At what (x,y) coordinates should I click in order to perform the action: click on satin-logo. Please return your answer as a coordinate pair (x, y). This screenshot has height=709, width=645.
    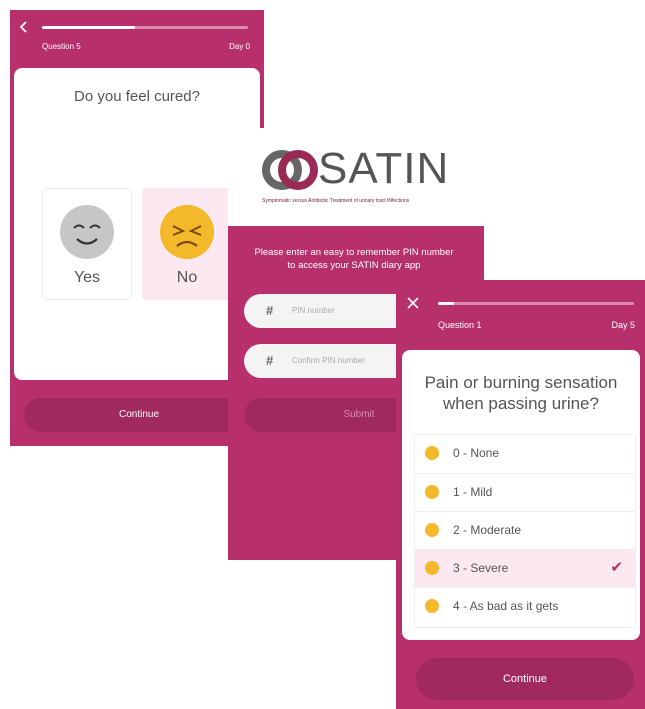
    Looking at the image, I should click on (290, 172).